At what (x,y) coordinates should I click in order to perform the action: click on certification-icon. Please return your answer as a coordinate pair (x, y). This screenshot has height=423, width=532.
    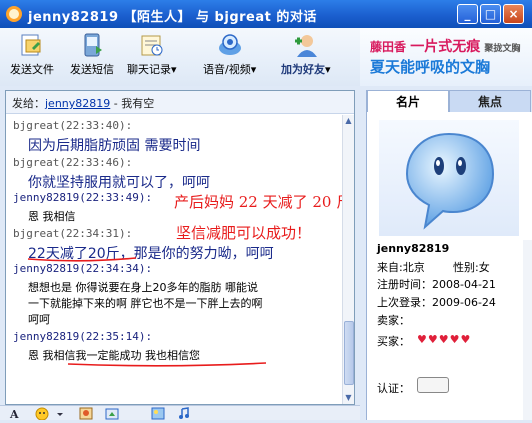
    Looking at the image, I should click on (433, 385).